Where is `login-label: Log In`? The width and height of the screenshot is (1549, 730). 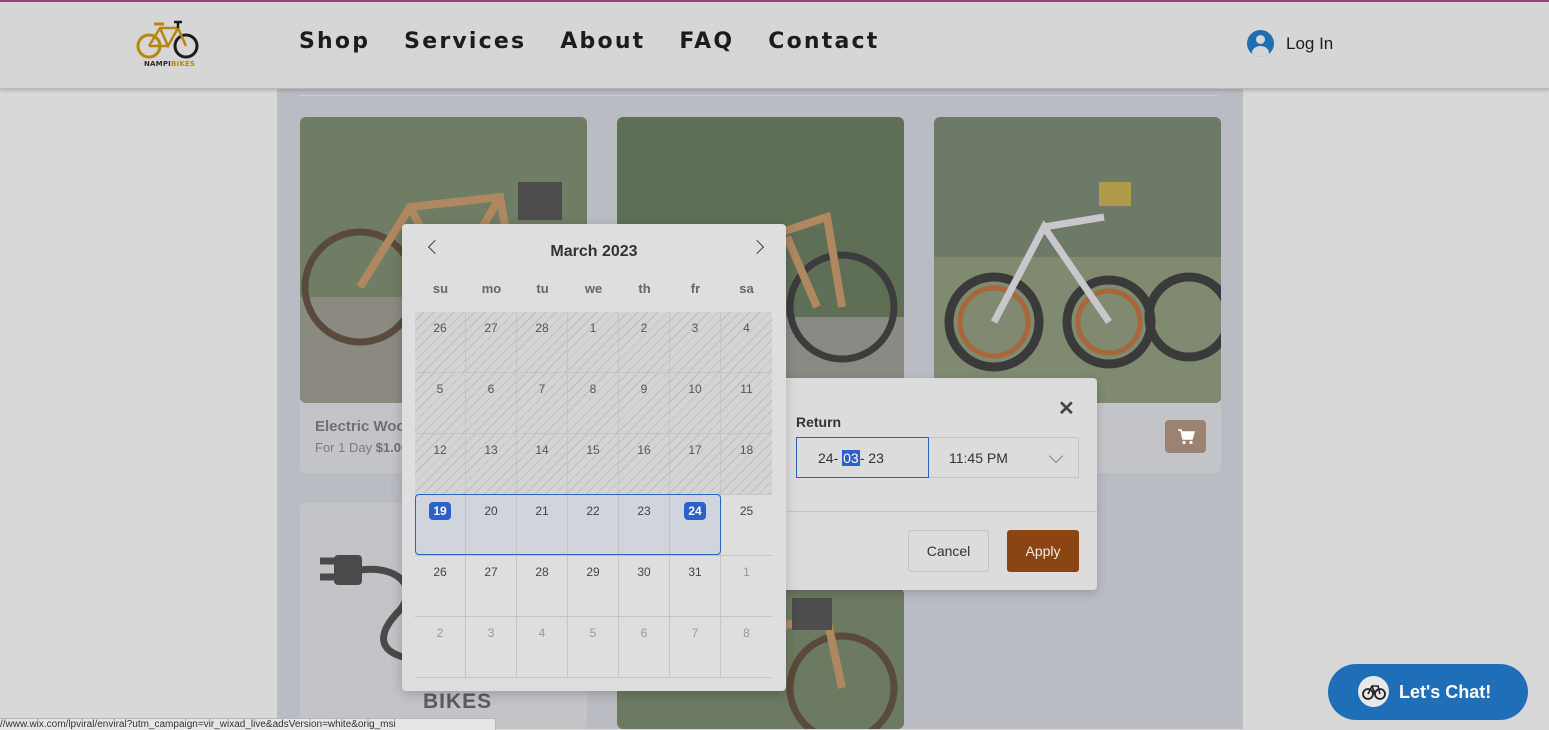 login-label: Log In is located at coordinates (1310, 43).